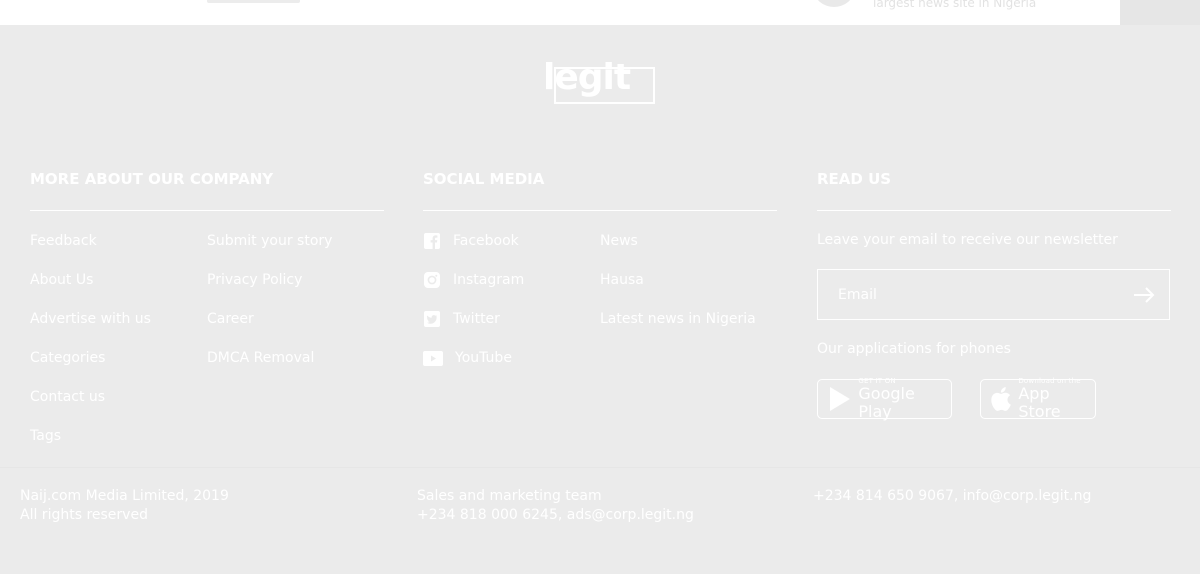 The height and width of the screenshot is (574, 1200). Describe the element at coordinates (152, 179) in the screenshot. I see `company-section-title: MORE ABOUT OUR COMPANY` at that location.